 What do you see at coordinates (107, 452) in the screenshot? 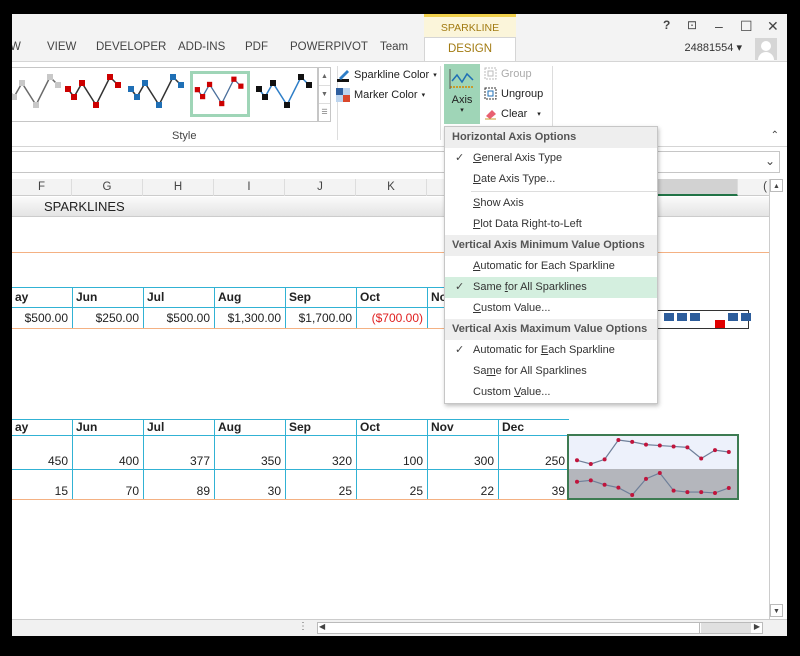
I see `table-cell: 400` at bounding box center [107, 452].